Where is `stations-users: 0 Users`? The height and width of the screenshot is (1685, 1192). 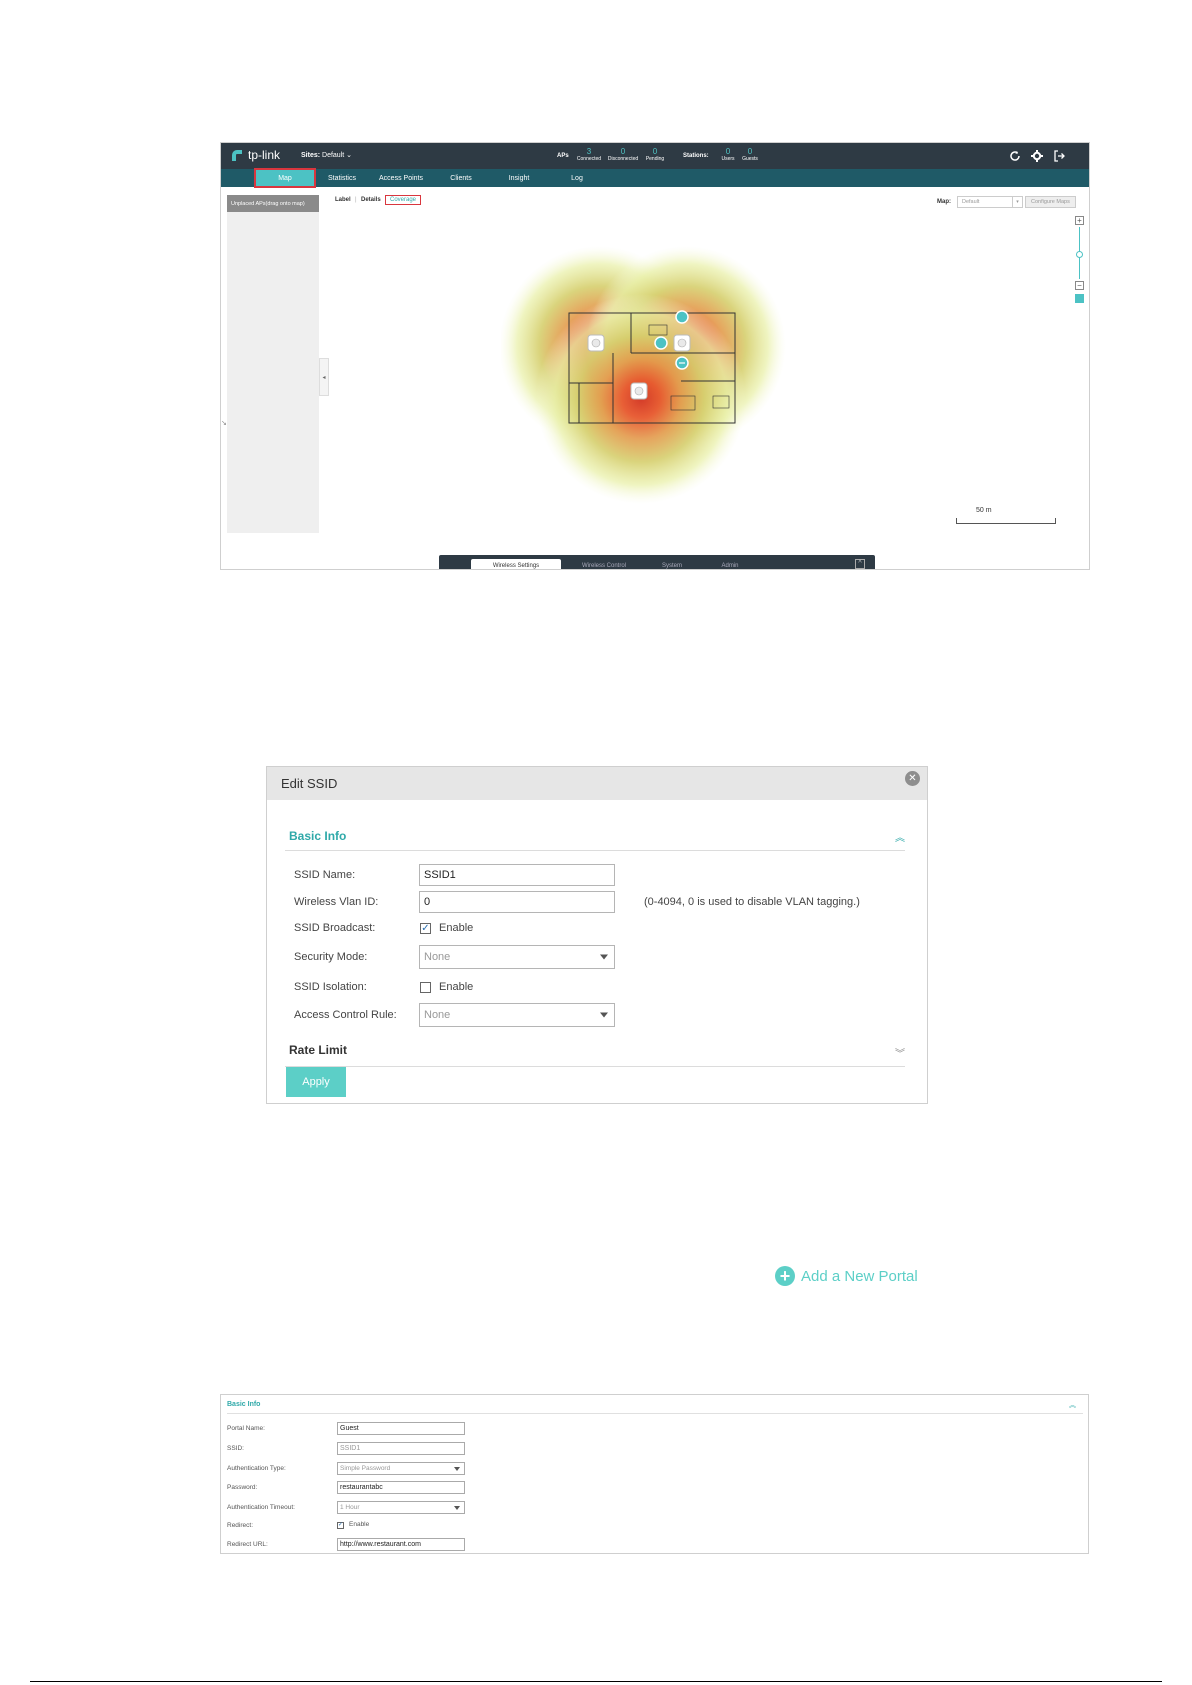
stations-users: 0 Users is located at coordinates (728, 154).